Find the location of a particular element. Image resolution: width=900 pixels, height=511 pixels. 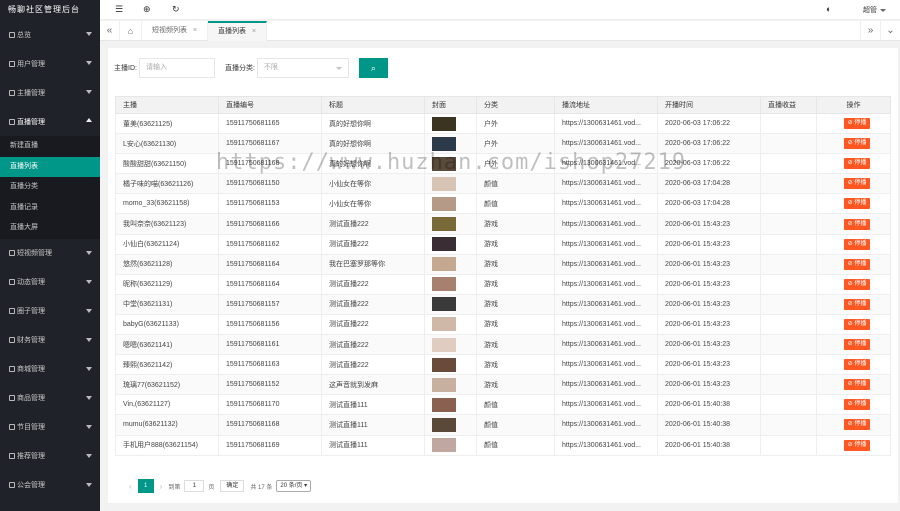

pagination: ‹ 1 › 到第 1 页 确定 共 17 条 20 条/页 ▾ is located at coordinates (217, 486).